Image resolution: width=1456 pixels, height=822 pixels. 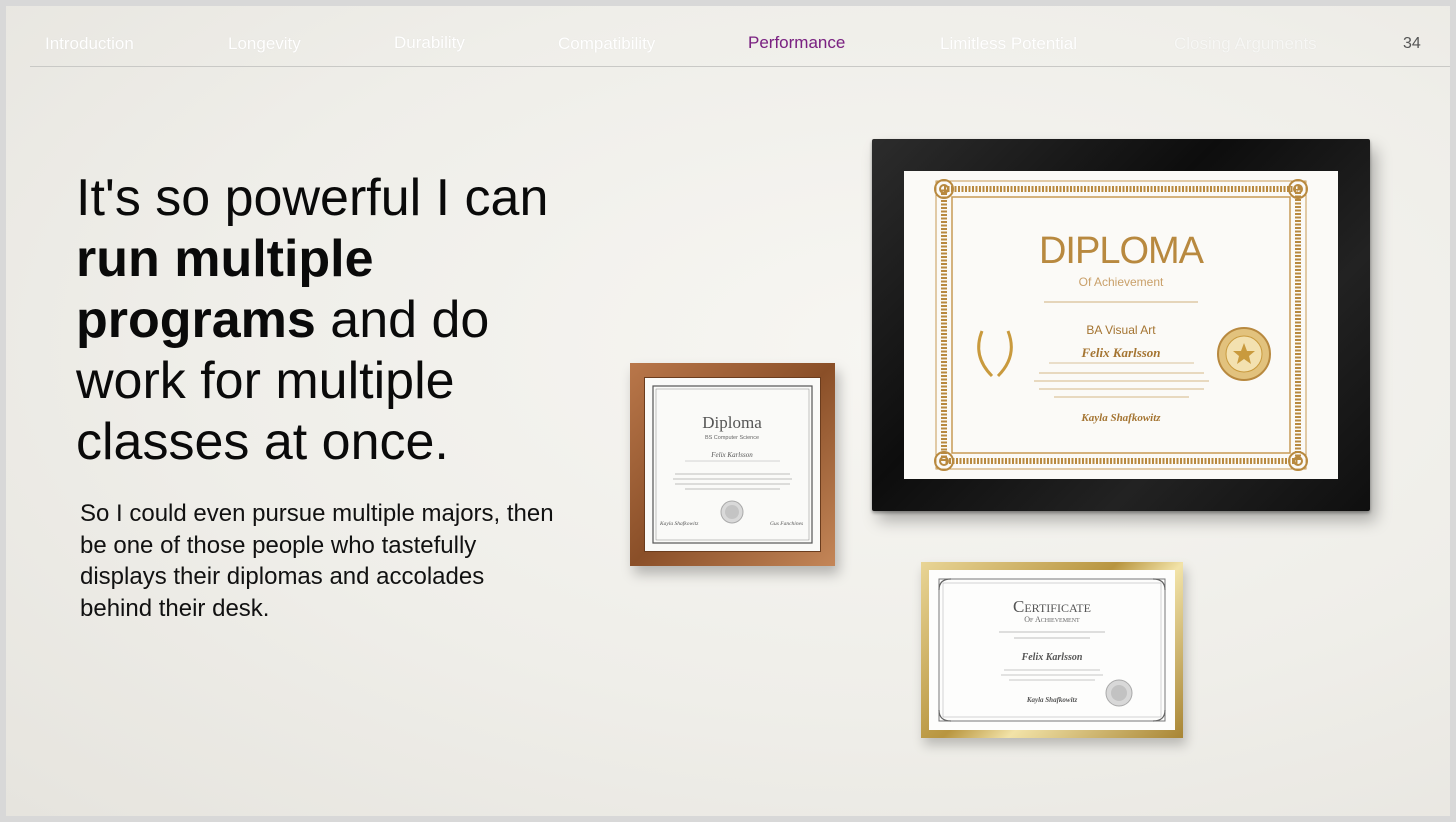 I want to click on page-number: 34, so click(x=1412, y=43).